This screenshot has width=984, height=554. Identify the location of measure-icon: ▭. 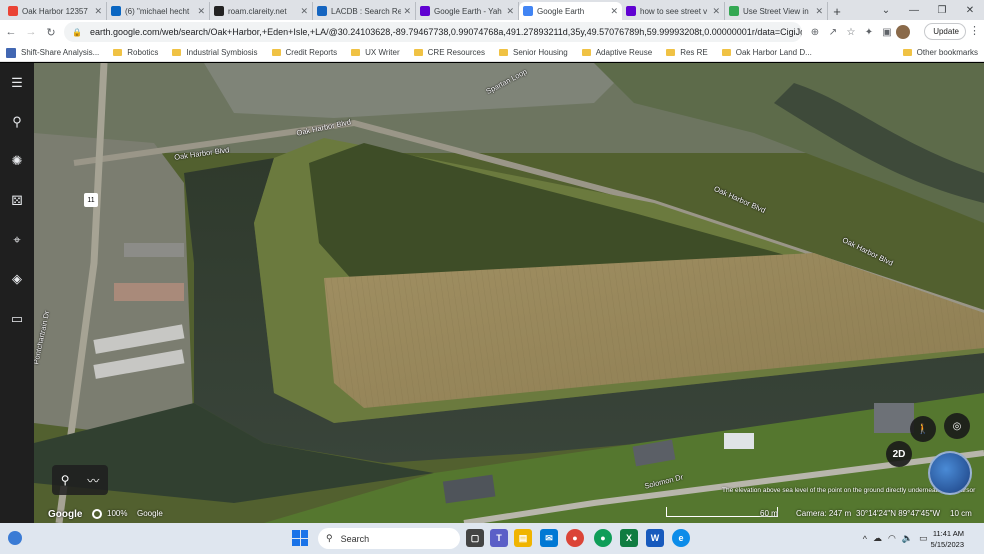
(17, 319).